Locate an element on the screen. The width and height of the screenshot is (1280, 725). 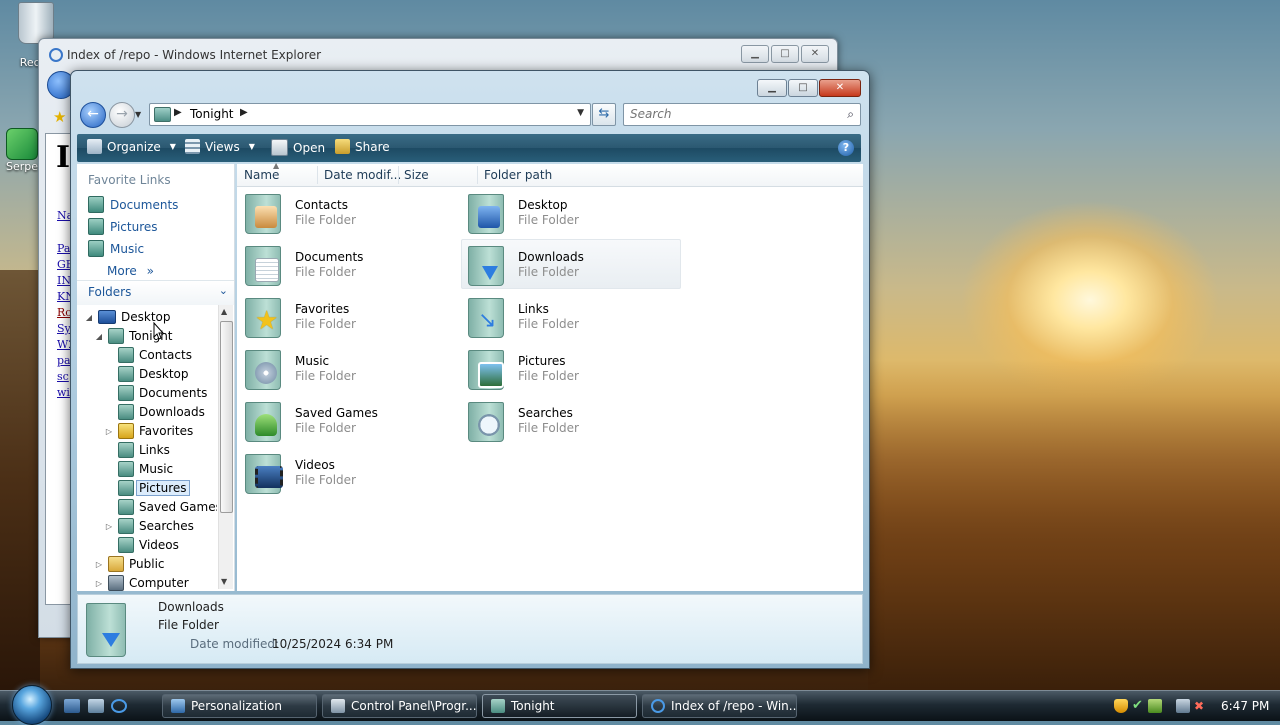
volume-muted-icon: ✖ is located at coordinates (1201, 706).